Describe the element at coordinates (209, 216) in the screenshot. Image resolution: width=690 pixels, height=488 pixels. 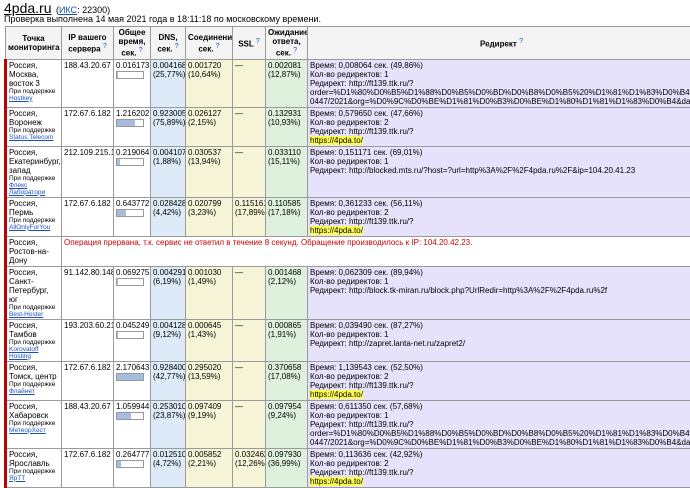
I see `connect-cell: 0.020799(3,23%)` at that location.